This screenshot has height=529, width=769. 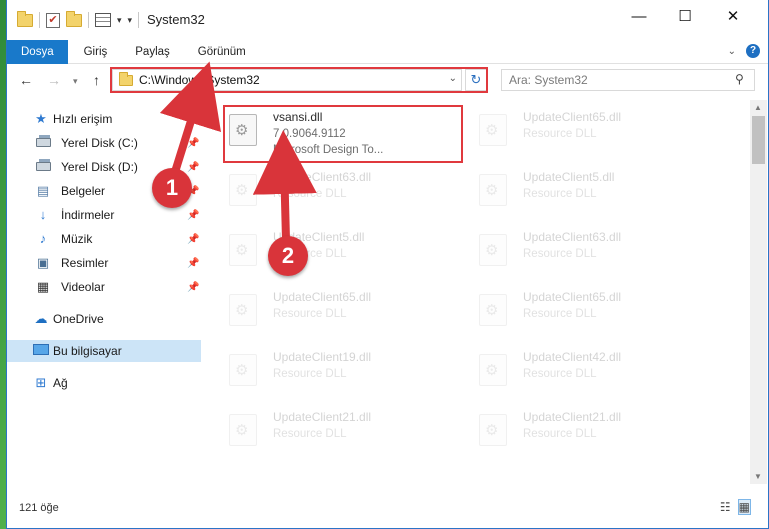 I want to click on step-1-badge: 1, so click(x=172, y=188).